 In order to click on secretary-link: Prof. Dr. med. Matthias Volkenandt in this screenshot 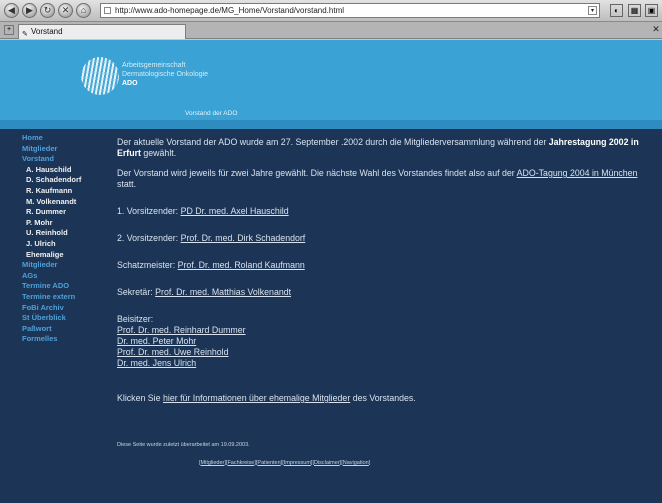, I will do `click(223, 292)`.